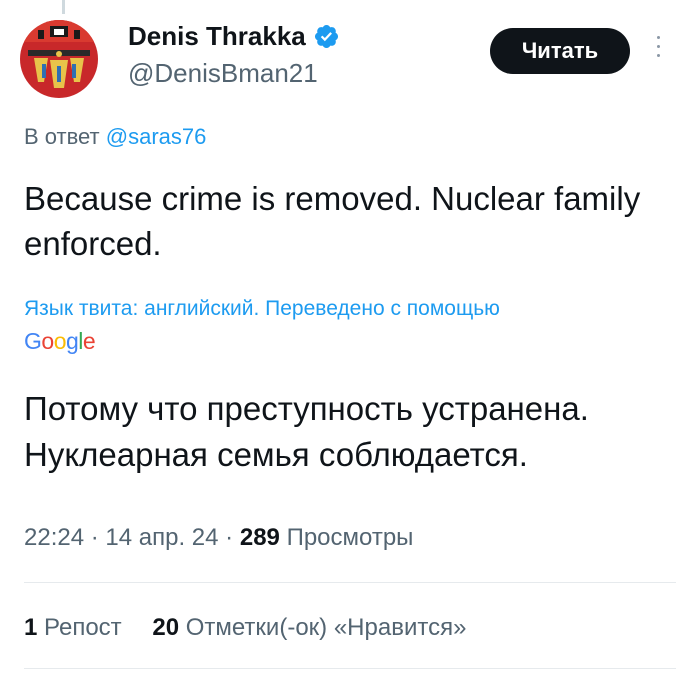  Describe the element at coordinates (658, 52) in the screenshot. I see `more-vertical-icon` at that location.